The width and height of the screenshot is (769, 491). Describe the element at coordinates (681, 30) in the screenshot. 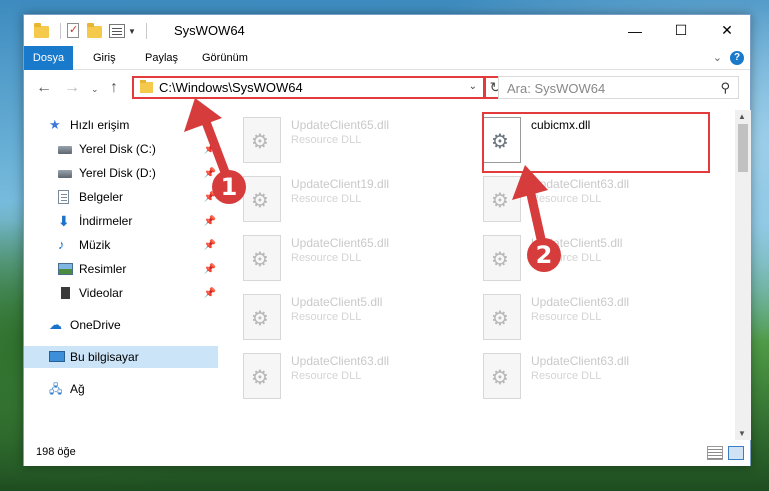

I see `maximize-button: ☐` at that location.